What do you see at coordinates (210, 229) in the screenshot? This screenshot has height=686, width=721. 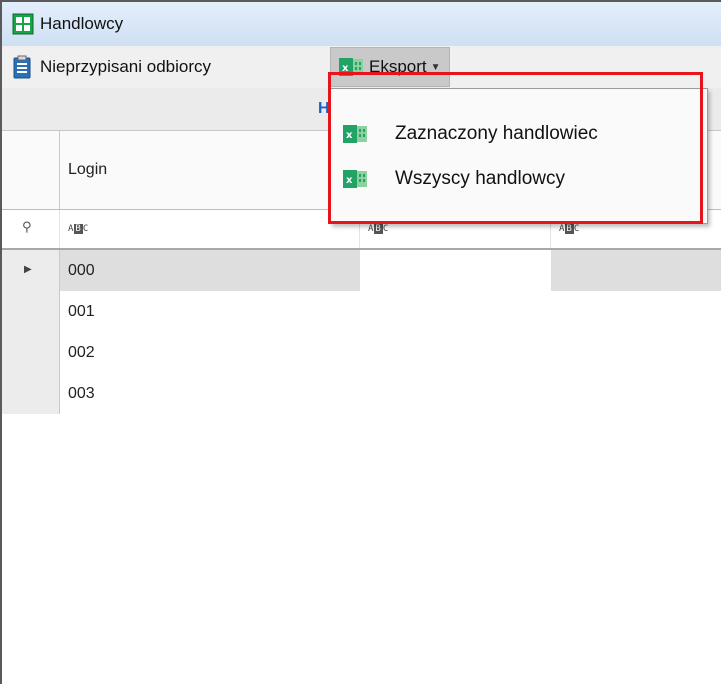 I see `filter-login: ABC` at bounding box center [210, 229].